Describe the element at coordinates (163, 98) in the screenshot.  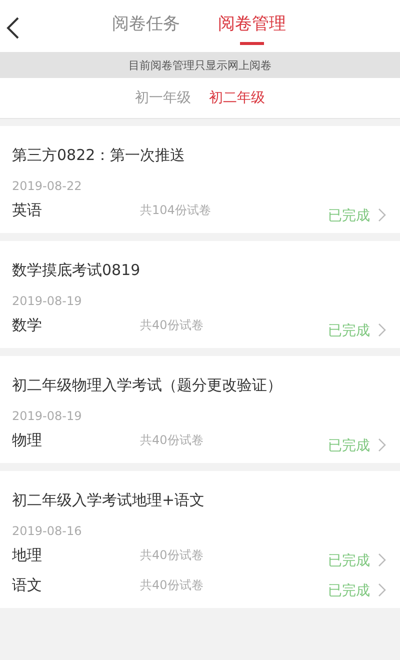
I see `grade-tab: 初一年级` at that location.